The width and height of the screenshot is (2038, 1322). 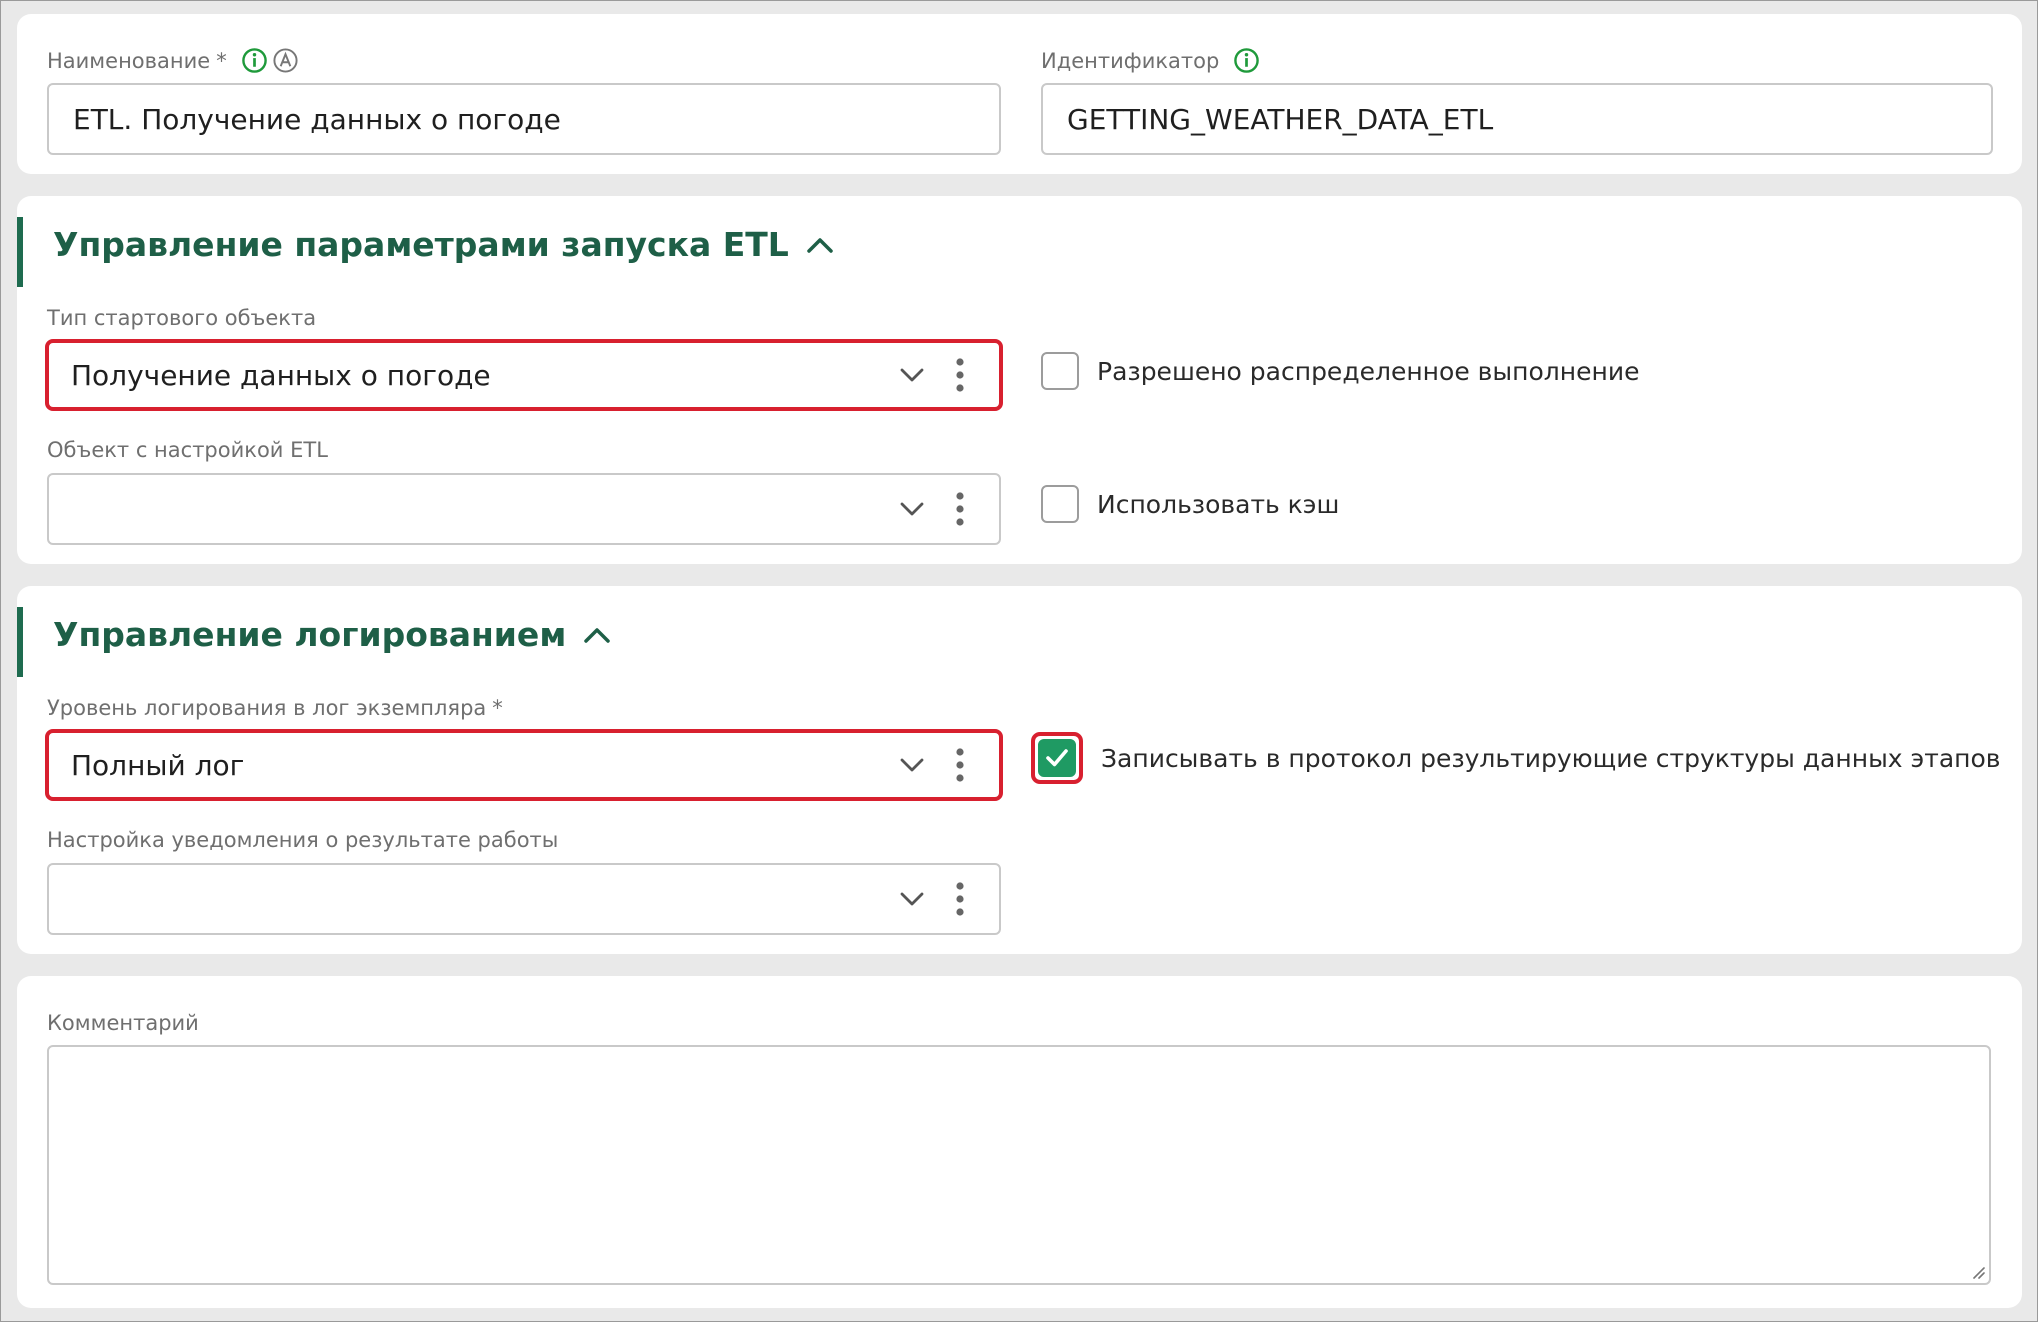 I want to click on logging-section-header: Управление логированием, so click(x=332, y=634).